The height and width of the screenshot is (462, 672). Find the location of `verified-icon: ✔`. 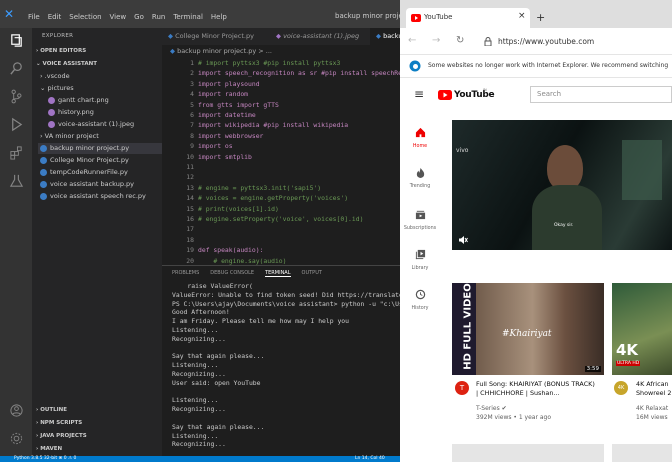

verified-icon: ✔ is located at coordinates (504, 408).